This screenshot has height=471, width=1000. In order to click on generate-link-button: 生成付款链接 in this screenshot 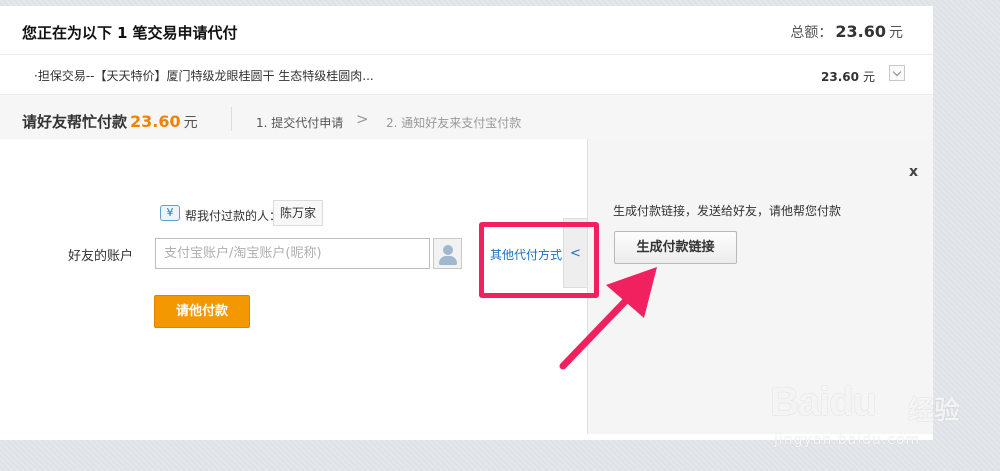, I will do `click(675, 247)`.